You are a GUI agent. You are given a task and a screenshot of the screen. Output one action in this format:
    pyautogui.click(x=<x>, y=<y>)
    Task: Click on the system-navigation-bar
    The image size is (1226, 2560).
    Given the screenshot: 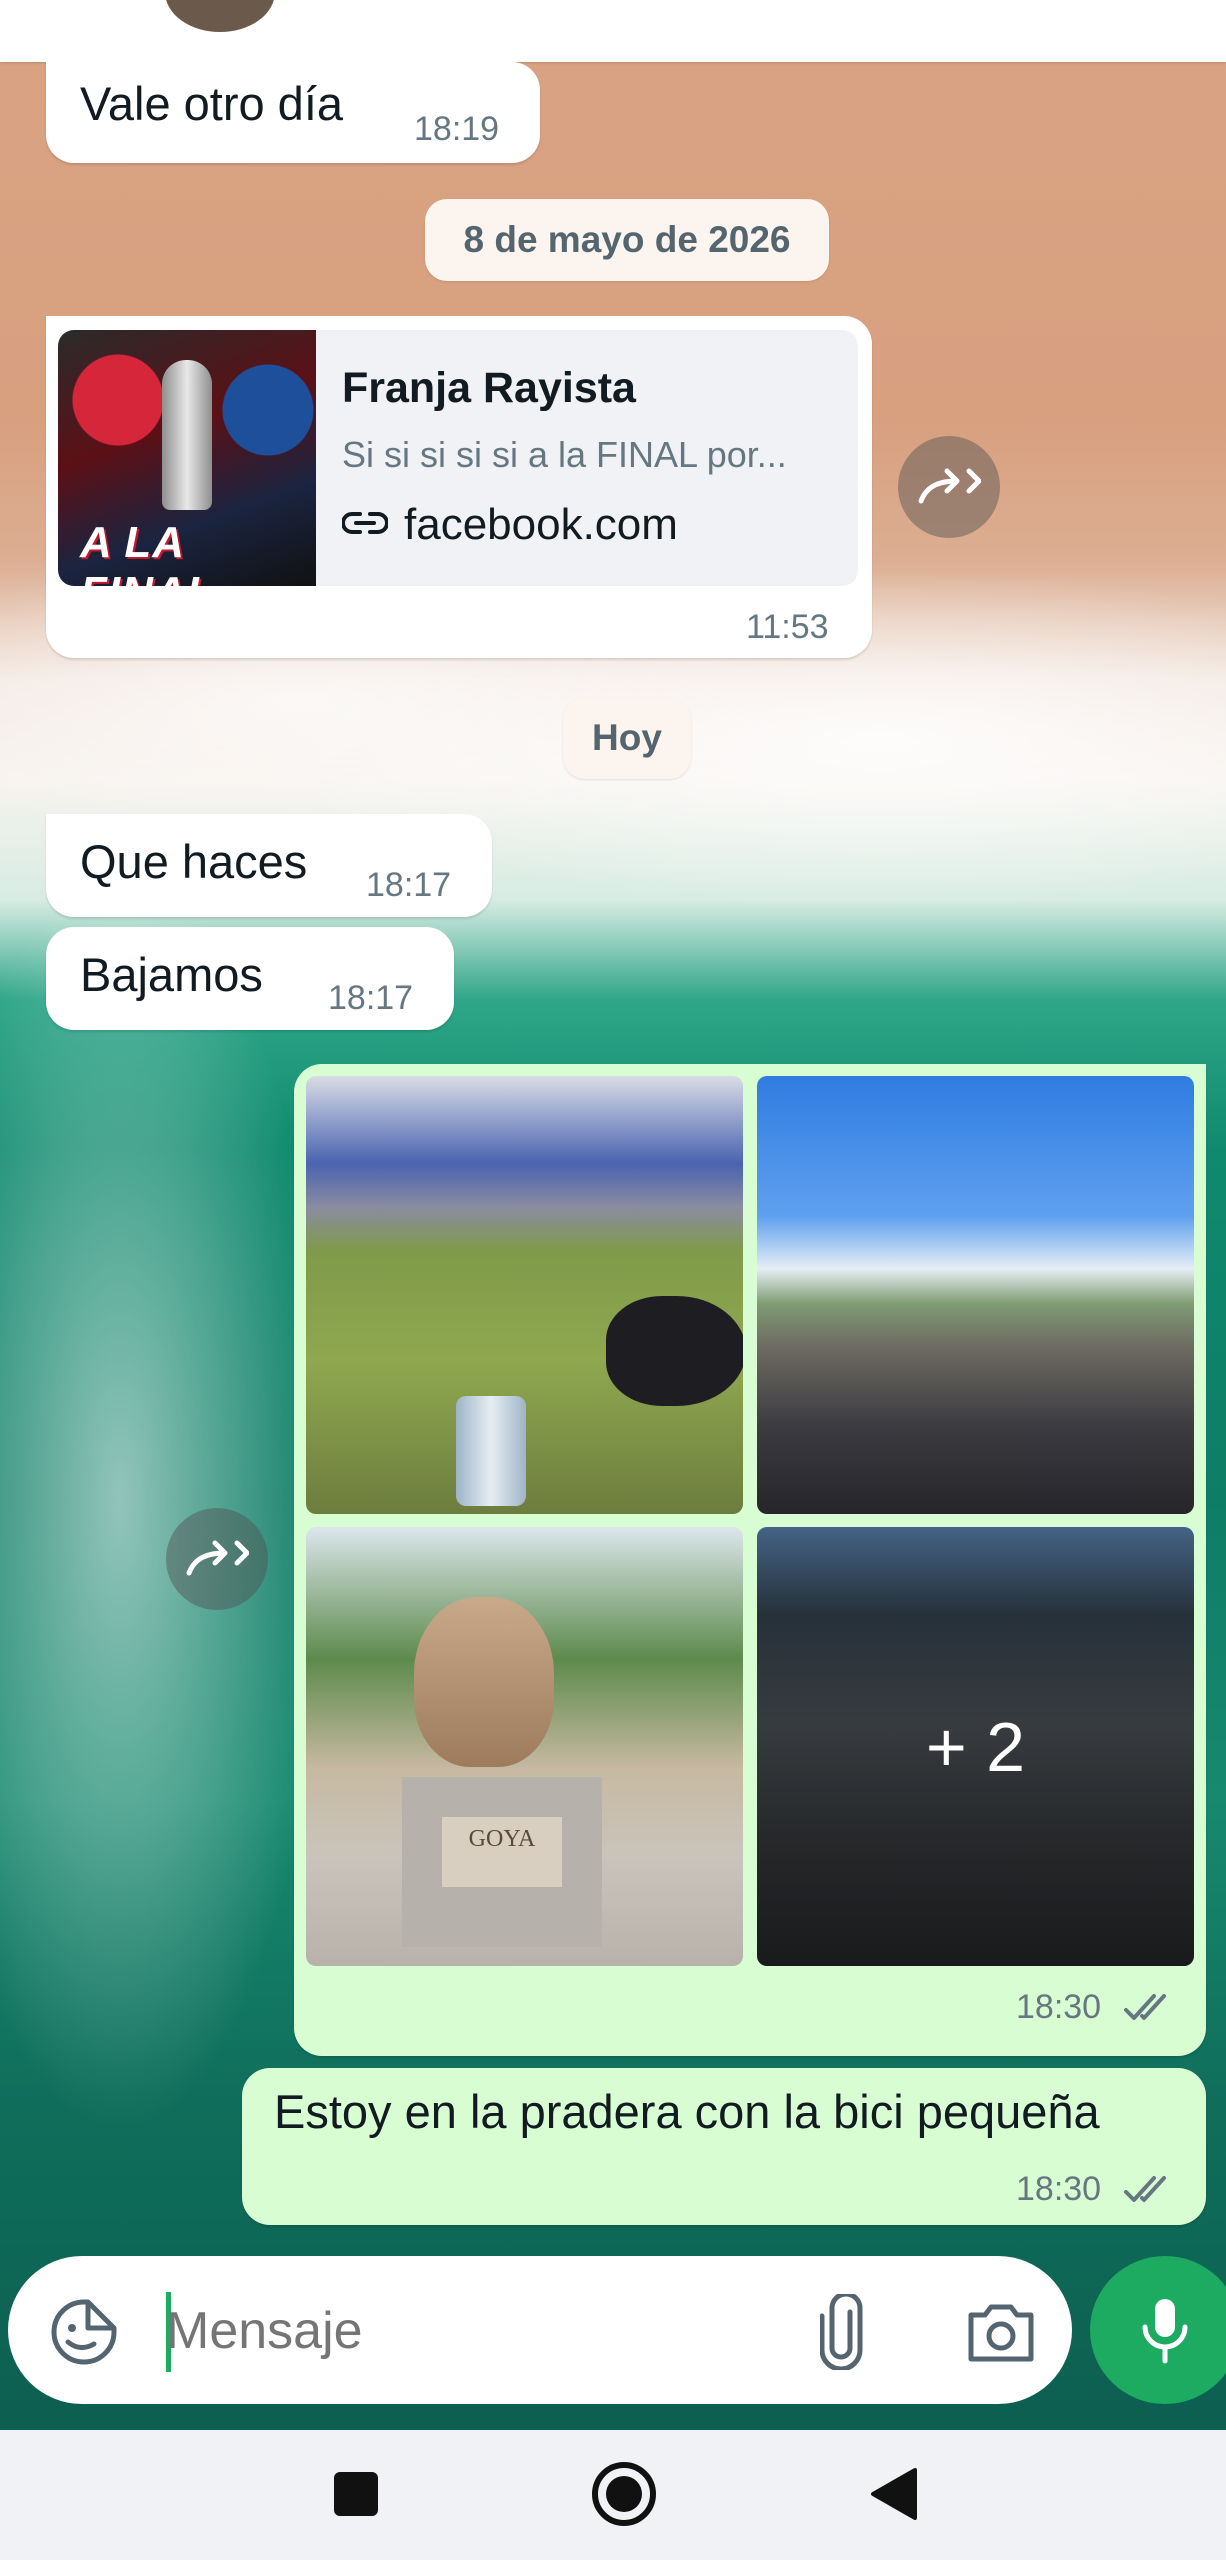 What is the action you would take?
    pyautogui.click(x=613, y=2495)
    